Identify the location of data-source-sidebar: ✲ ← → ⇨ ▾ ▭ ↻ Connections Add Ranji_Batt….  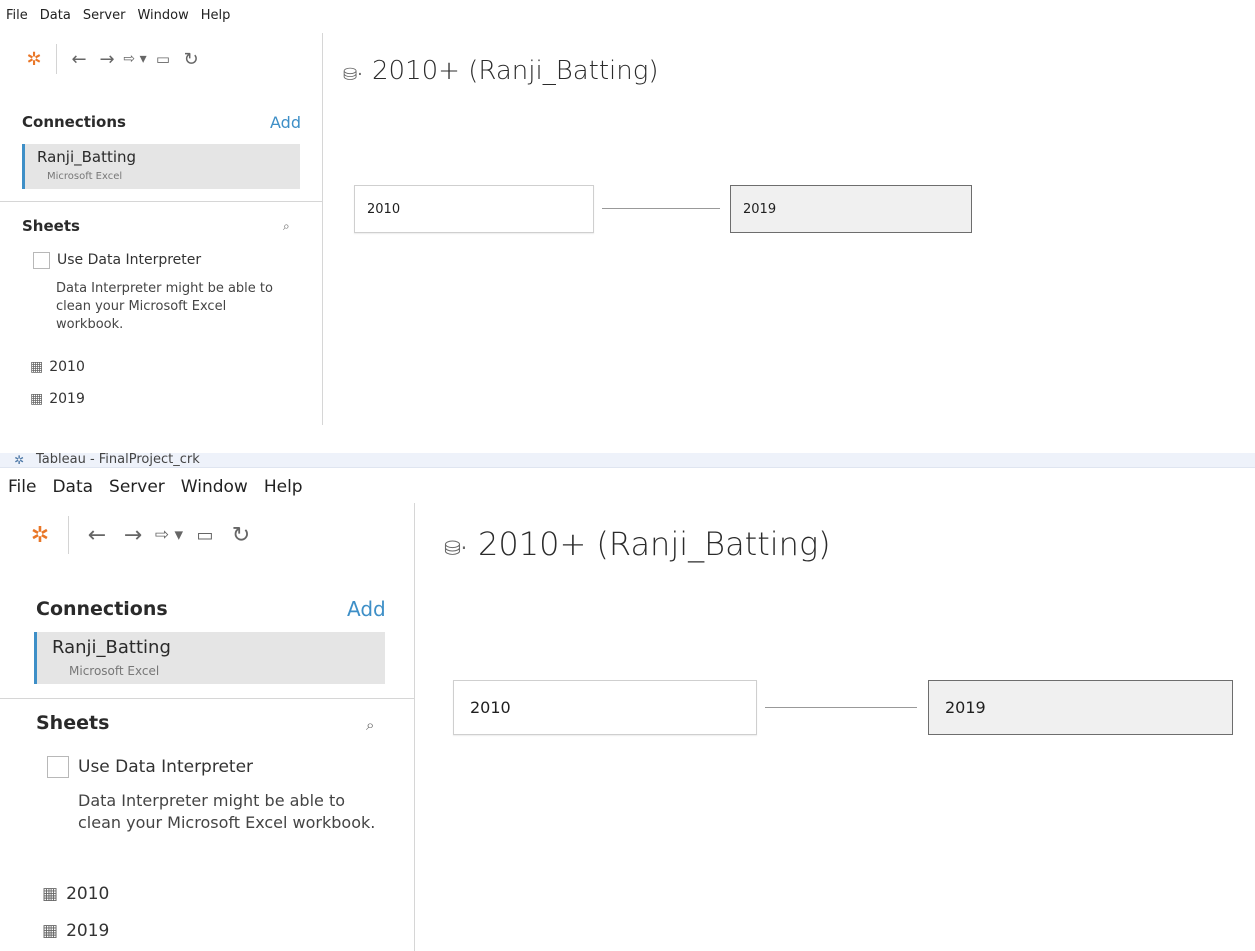
(161, 229).